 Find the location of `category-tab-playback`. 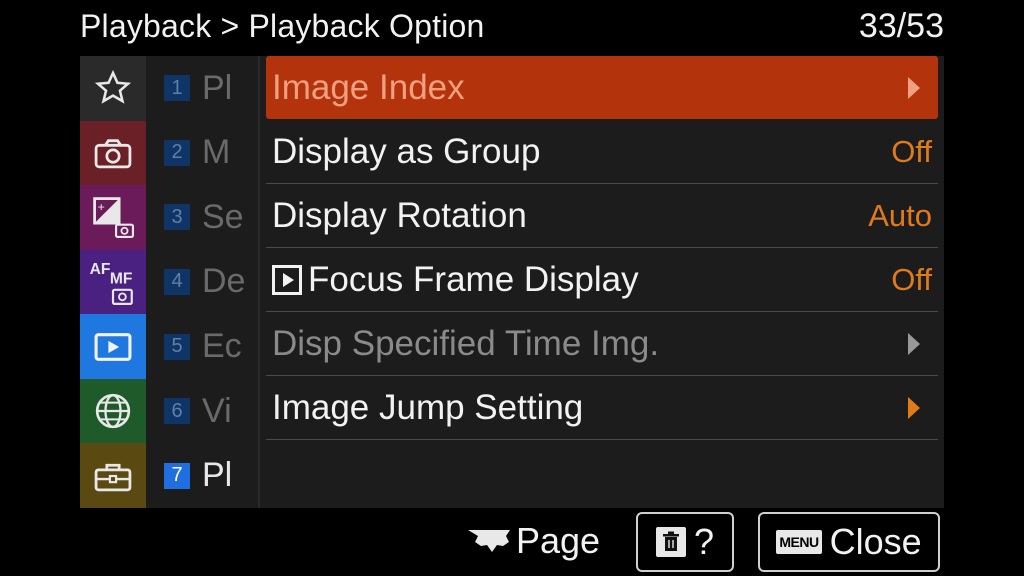

category-tab-playback is located at coordinates (113, 346).